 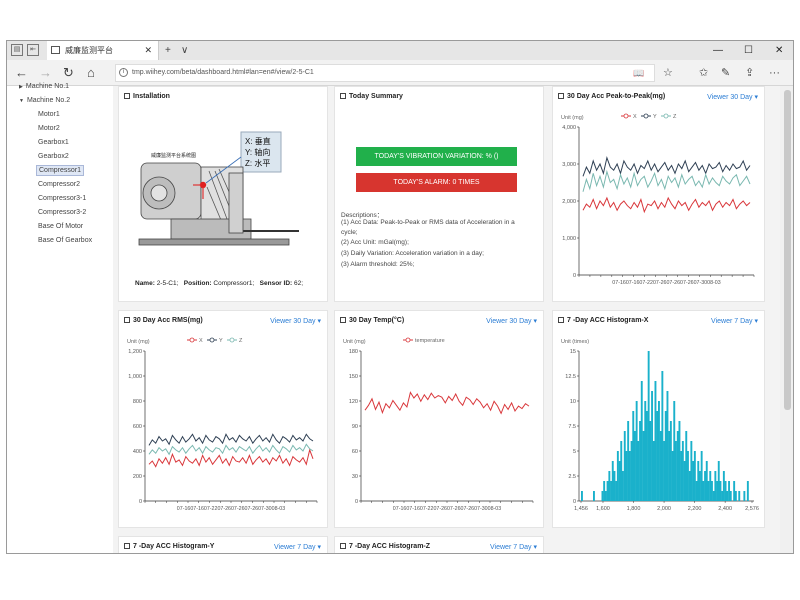 What do you see at coordinates (44, 100) in the screenshot?
I see `machine-no2: ▼ Machine No.2` at bounding box center [44, 100].